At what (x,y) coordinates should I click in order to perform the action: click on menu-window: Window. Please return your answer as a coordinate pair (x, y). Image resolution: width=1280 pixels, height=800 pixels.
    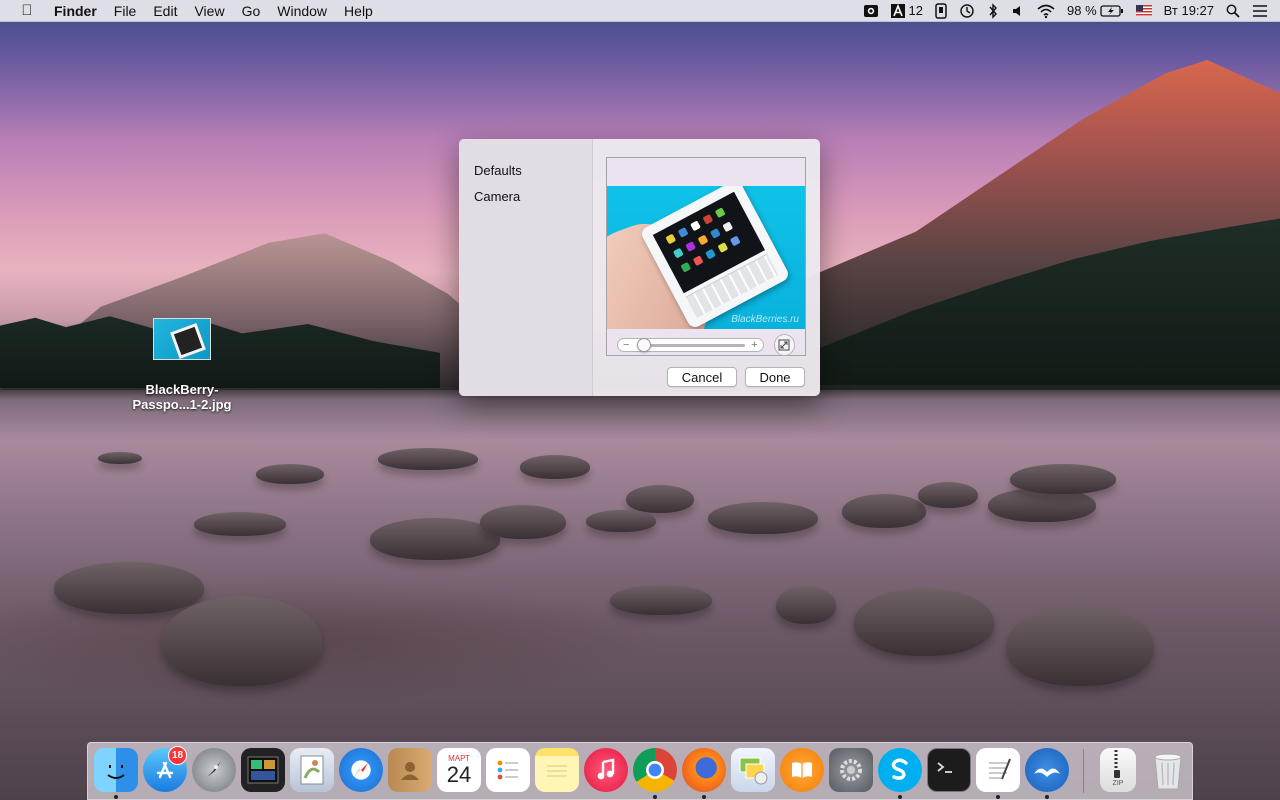
    Looking at the image, I should click on (302, 11).